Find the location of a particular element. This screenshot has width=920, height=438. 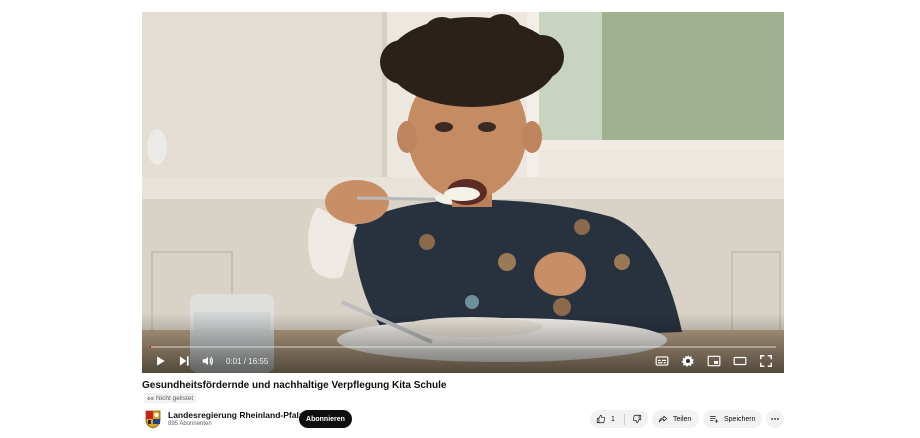

coat-of-arms-icon is located at coordinates (153, 419).